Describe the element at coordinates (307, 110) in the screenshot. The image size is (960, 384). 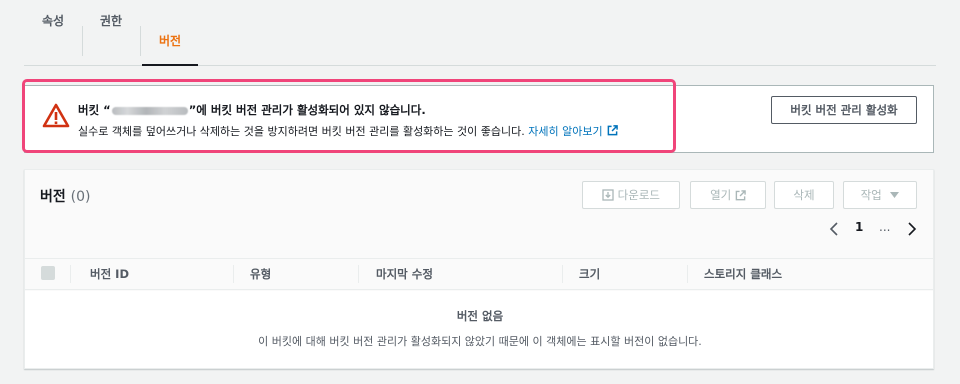
I see `alert-title-suffix: ”에 버킷 버전 관리가 활성화되어 있지 않습니다.` at that location.